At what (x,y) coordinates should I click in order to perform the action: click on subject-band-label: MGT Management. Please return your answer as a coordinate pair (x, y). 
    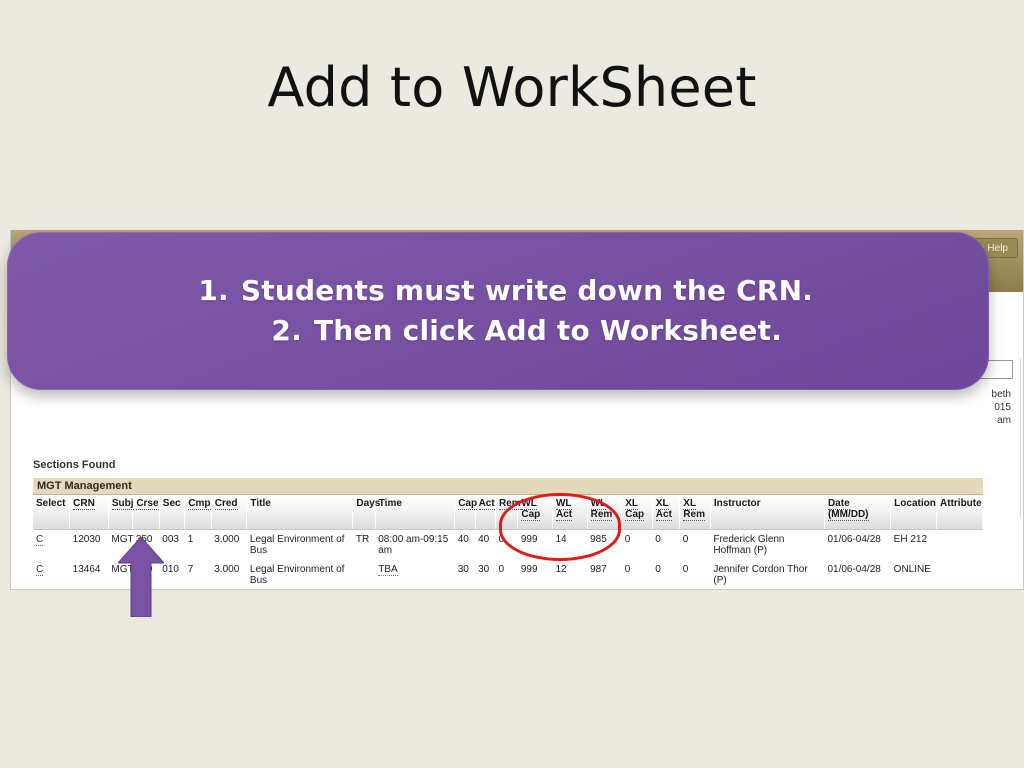
    Looking at the image, I should click on (508, 486).